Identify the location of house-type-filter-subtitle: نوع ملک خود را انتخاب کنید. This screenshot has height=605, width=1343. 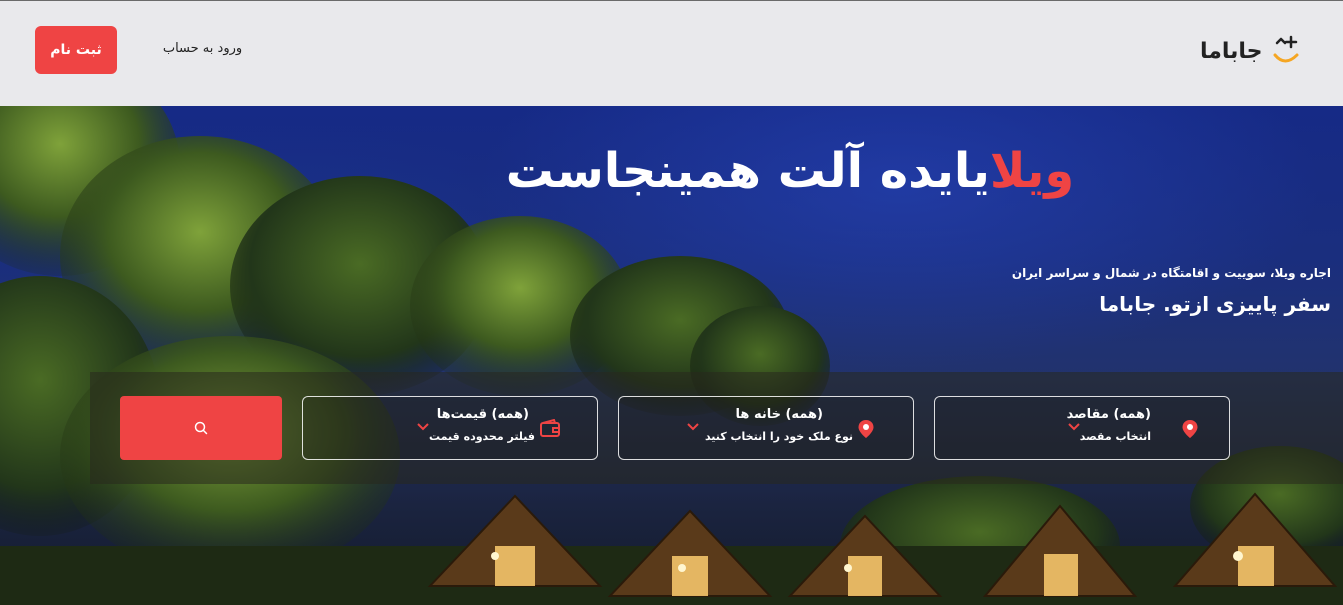
(778, 436).